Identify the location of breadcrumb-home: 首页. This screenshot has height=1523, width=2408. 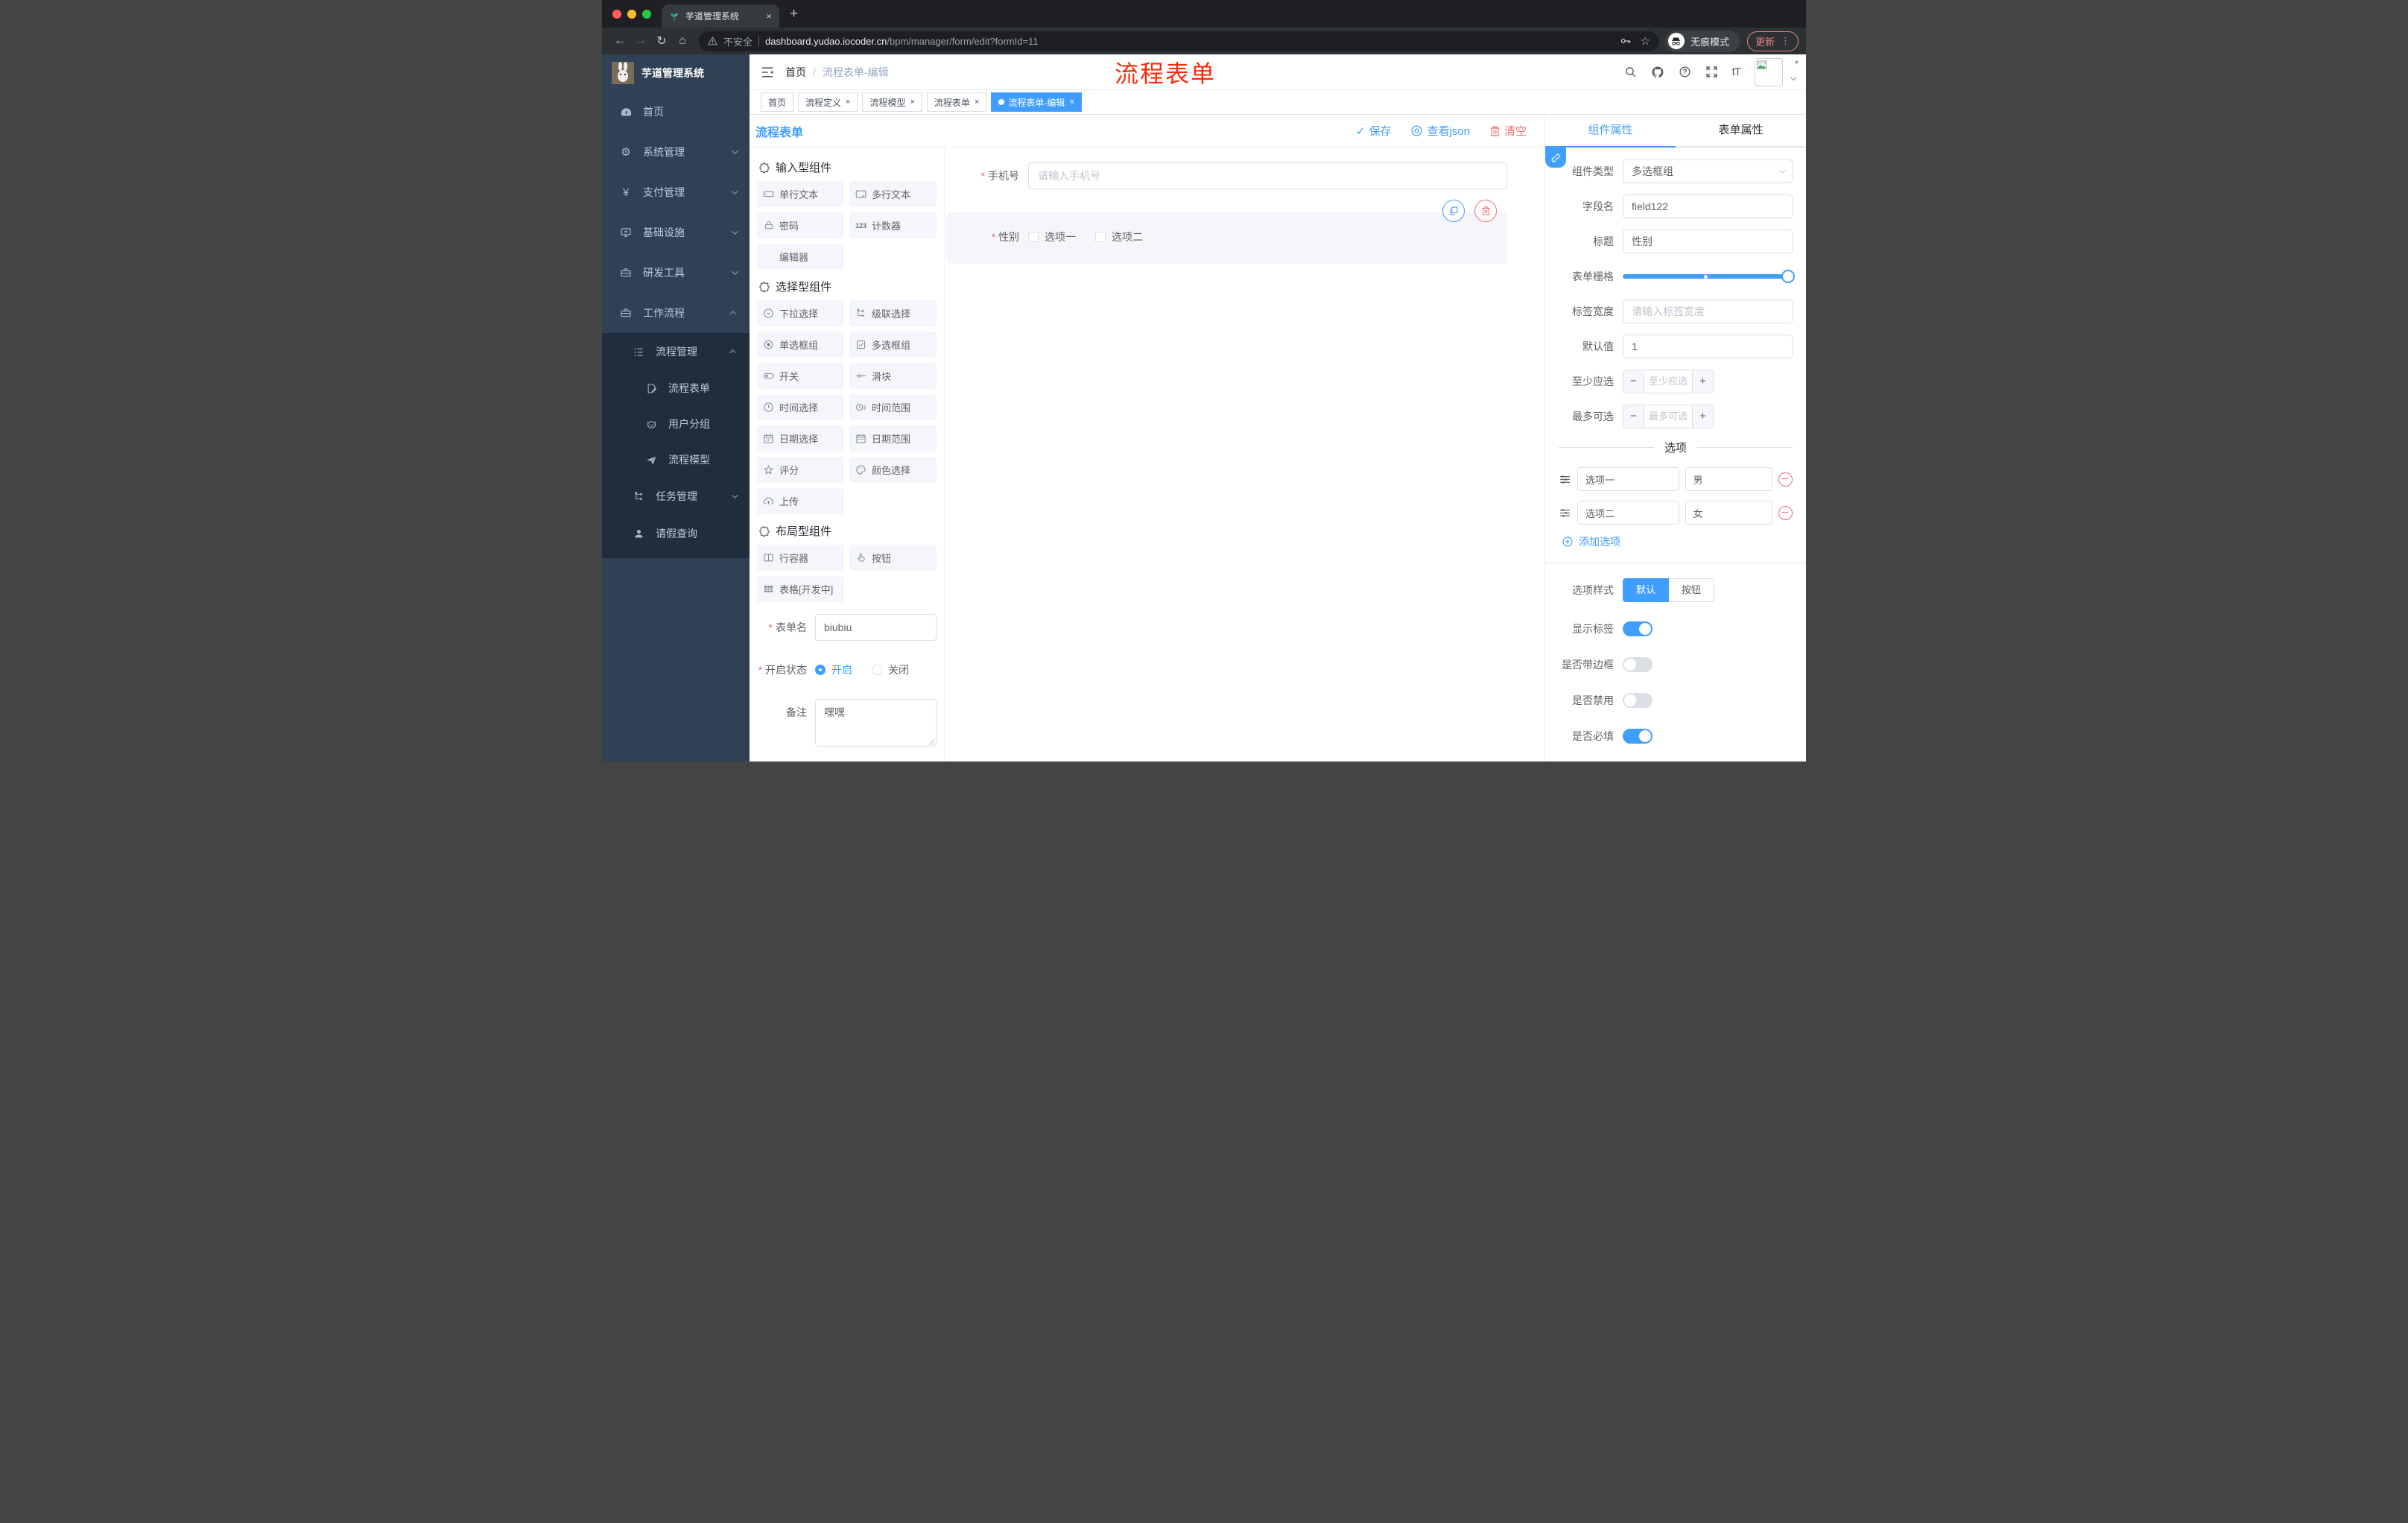
(795, 72).